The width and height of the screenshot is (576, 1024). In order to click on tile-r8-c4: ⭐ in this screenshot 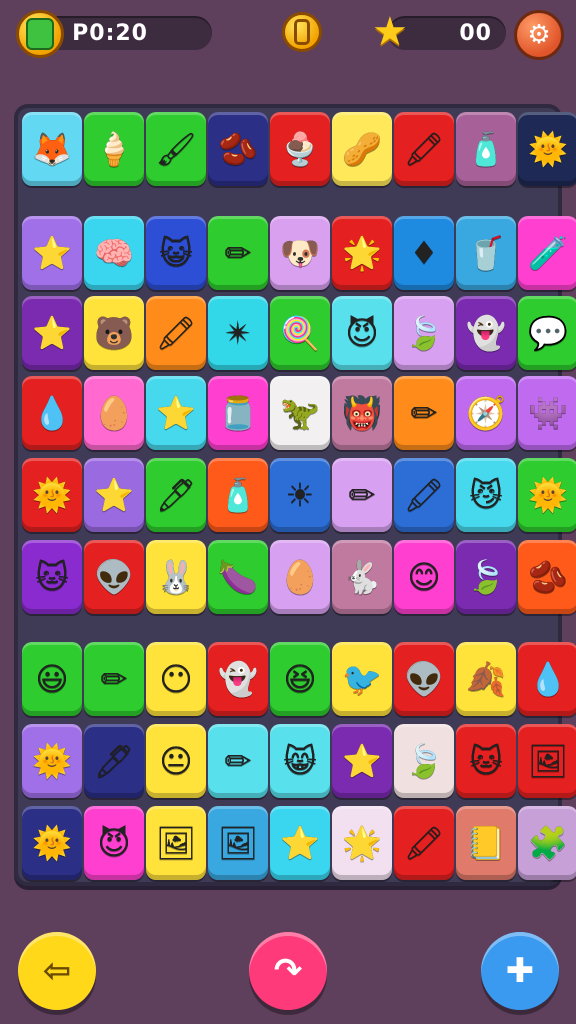, I will do `click(300, 843)`.